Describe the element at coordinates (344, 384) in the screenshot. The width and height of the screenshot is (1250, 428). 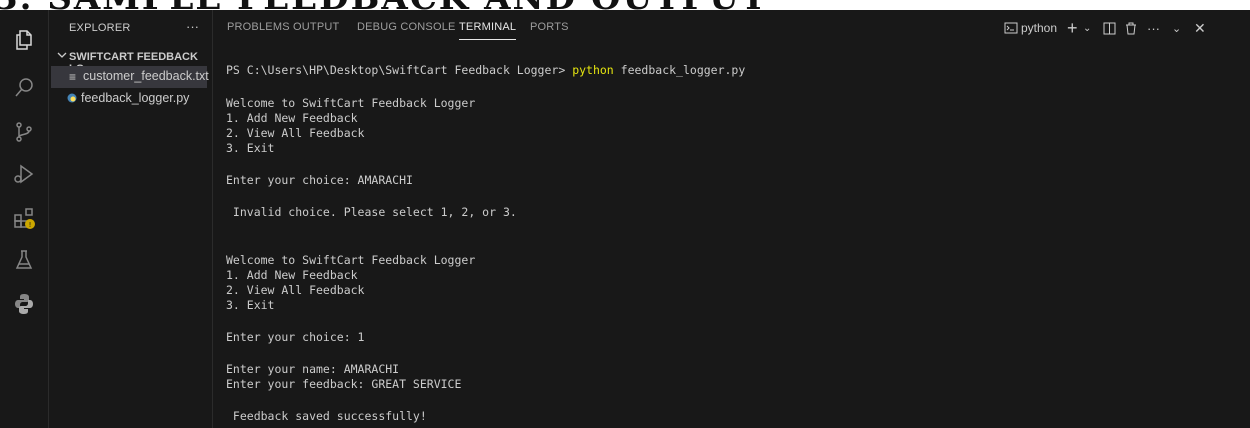
I see `output-line: Enter your feedback: GREAT SERVICE` at that location.